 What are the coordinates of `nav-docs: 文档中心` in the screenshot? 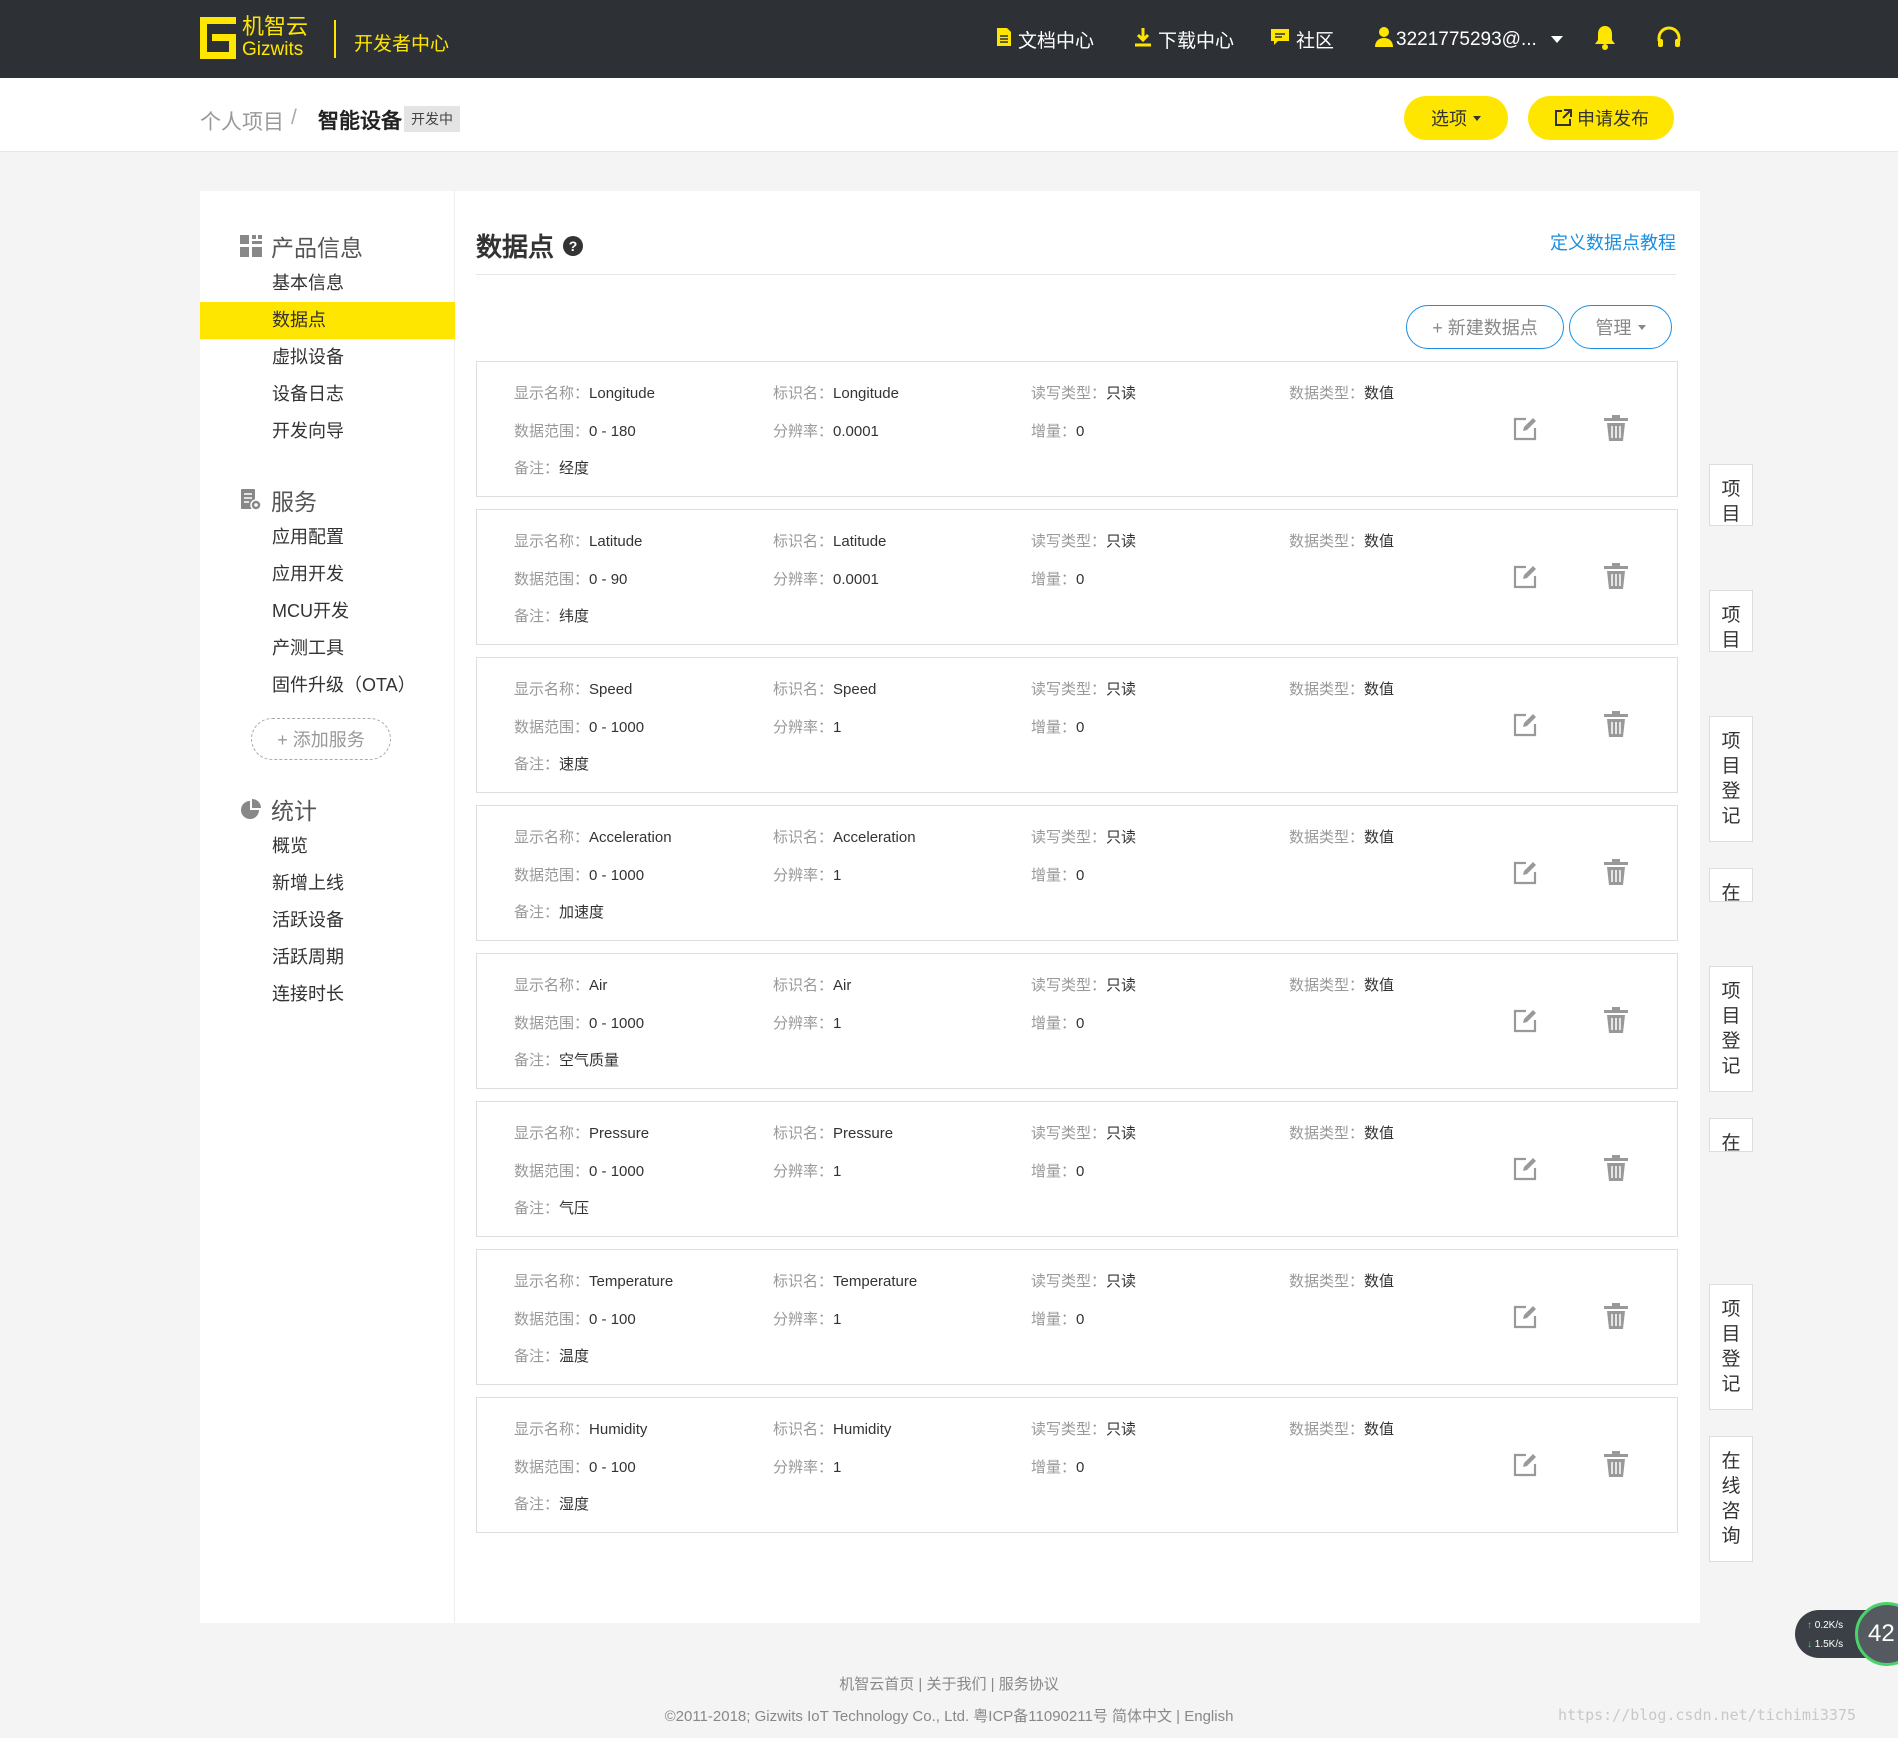 It's located at (1045, 39).